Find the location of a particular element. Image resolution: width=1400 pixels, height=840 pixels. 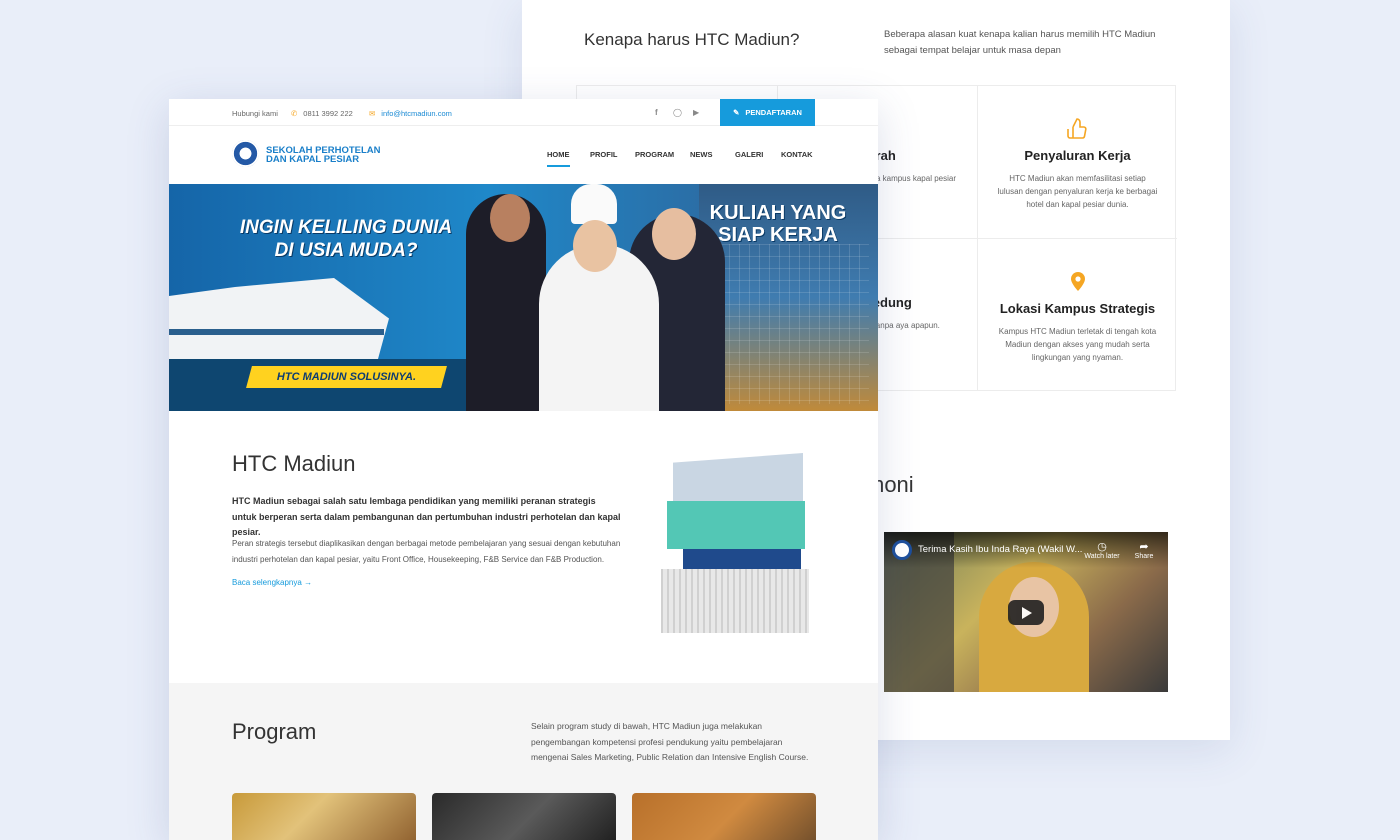

watch-later-label: Watch later is located at coordinates (1102, 556).